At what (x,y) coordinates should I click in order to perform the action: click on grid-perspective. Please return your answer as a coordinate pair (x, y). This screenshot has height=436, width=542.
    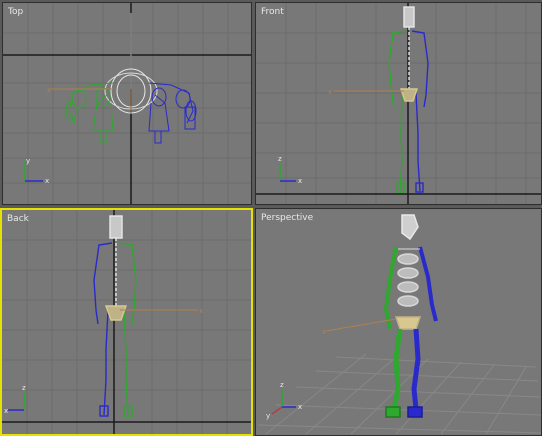
    Looking at the image, I should click on (399, 394).